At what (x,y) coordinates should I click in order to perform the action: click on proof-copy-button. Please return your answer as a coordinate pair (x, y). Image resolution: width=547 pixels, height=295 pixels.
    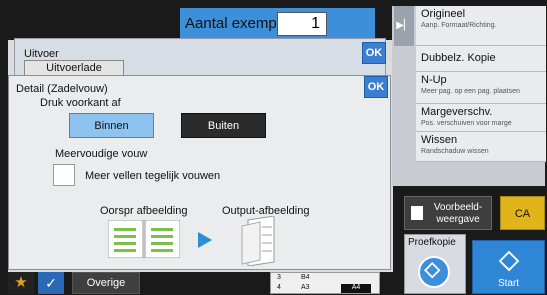
    Looking at the image, I should click on (434, 272).